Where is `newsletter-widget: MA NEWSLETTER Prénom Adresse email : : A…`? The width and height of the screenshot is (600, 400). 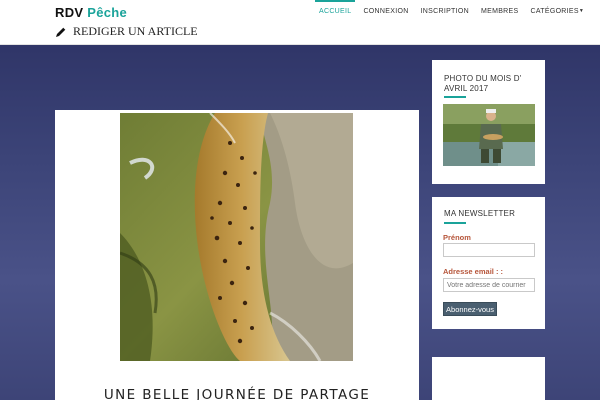
newsletter-widget: MA NEWSLETTER Prénom Adresse email : : A… is located at coordinates (488, 263).